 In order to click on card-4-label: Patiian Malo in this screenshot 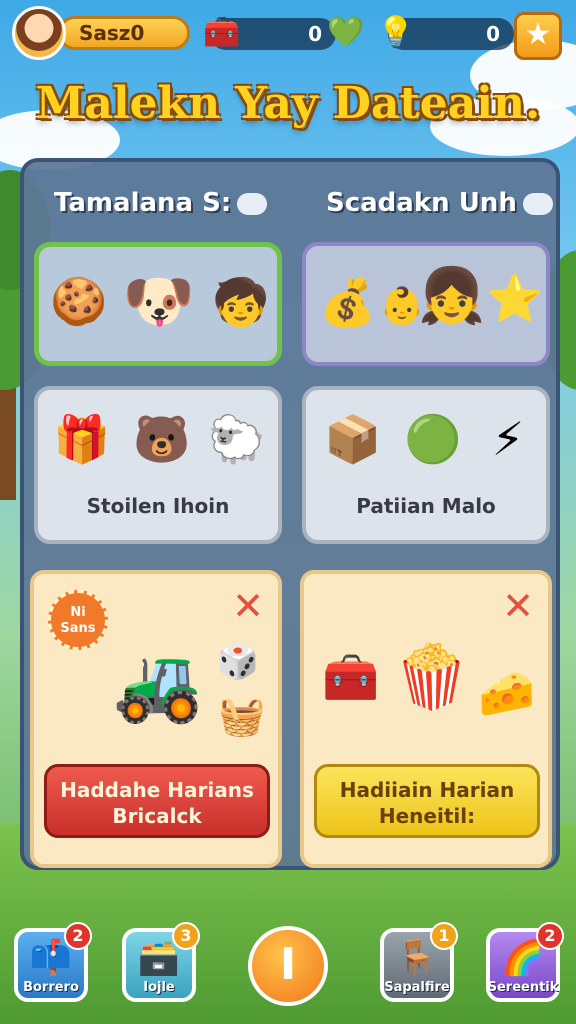, I will do `click(426, 506)`.